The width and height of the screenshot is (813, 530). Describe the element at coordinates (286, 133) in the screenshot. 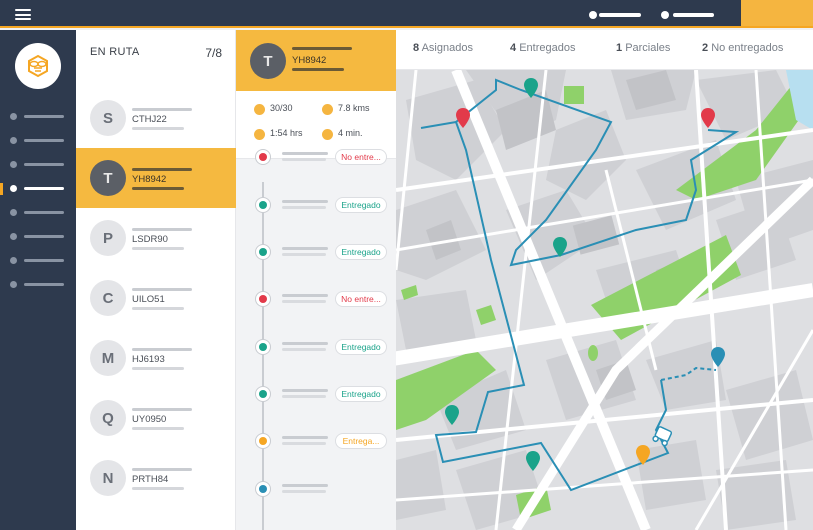

I see `duration-value: 1:54 hrs` at that location.